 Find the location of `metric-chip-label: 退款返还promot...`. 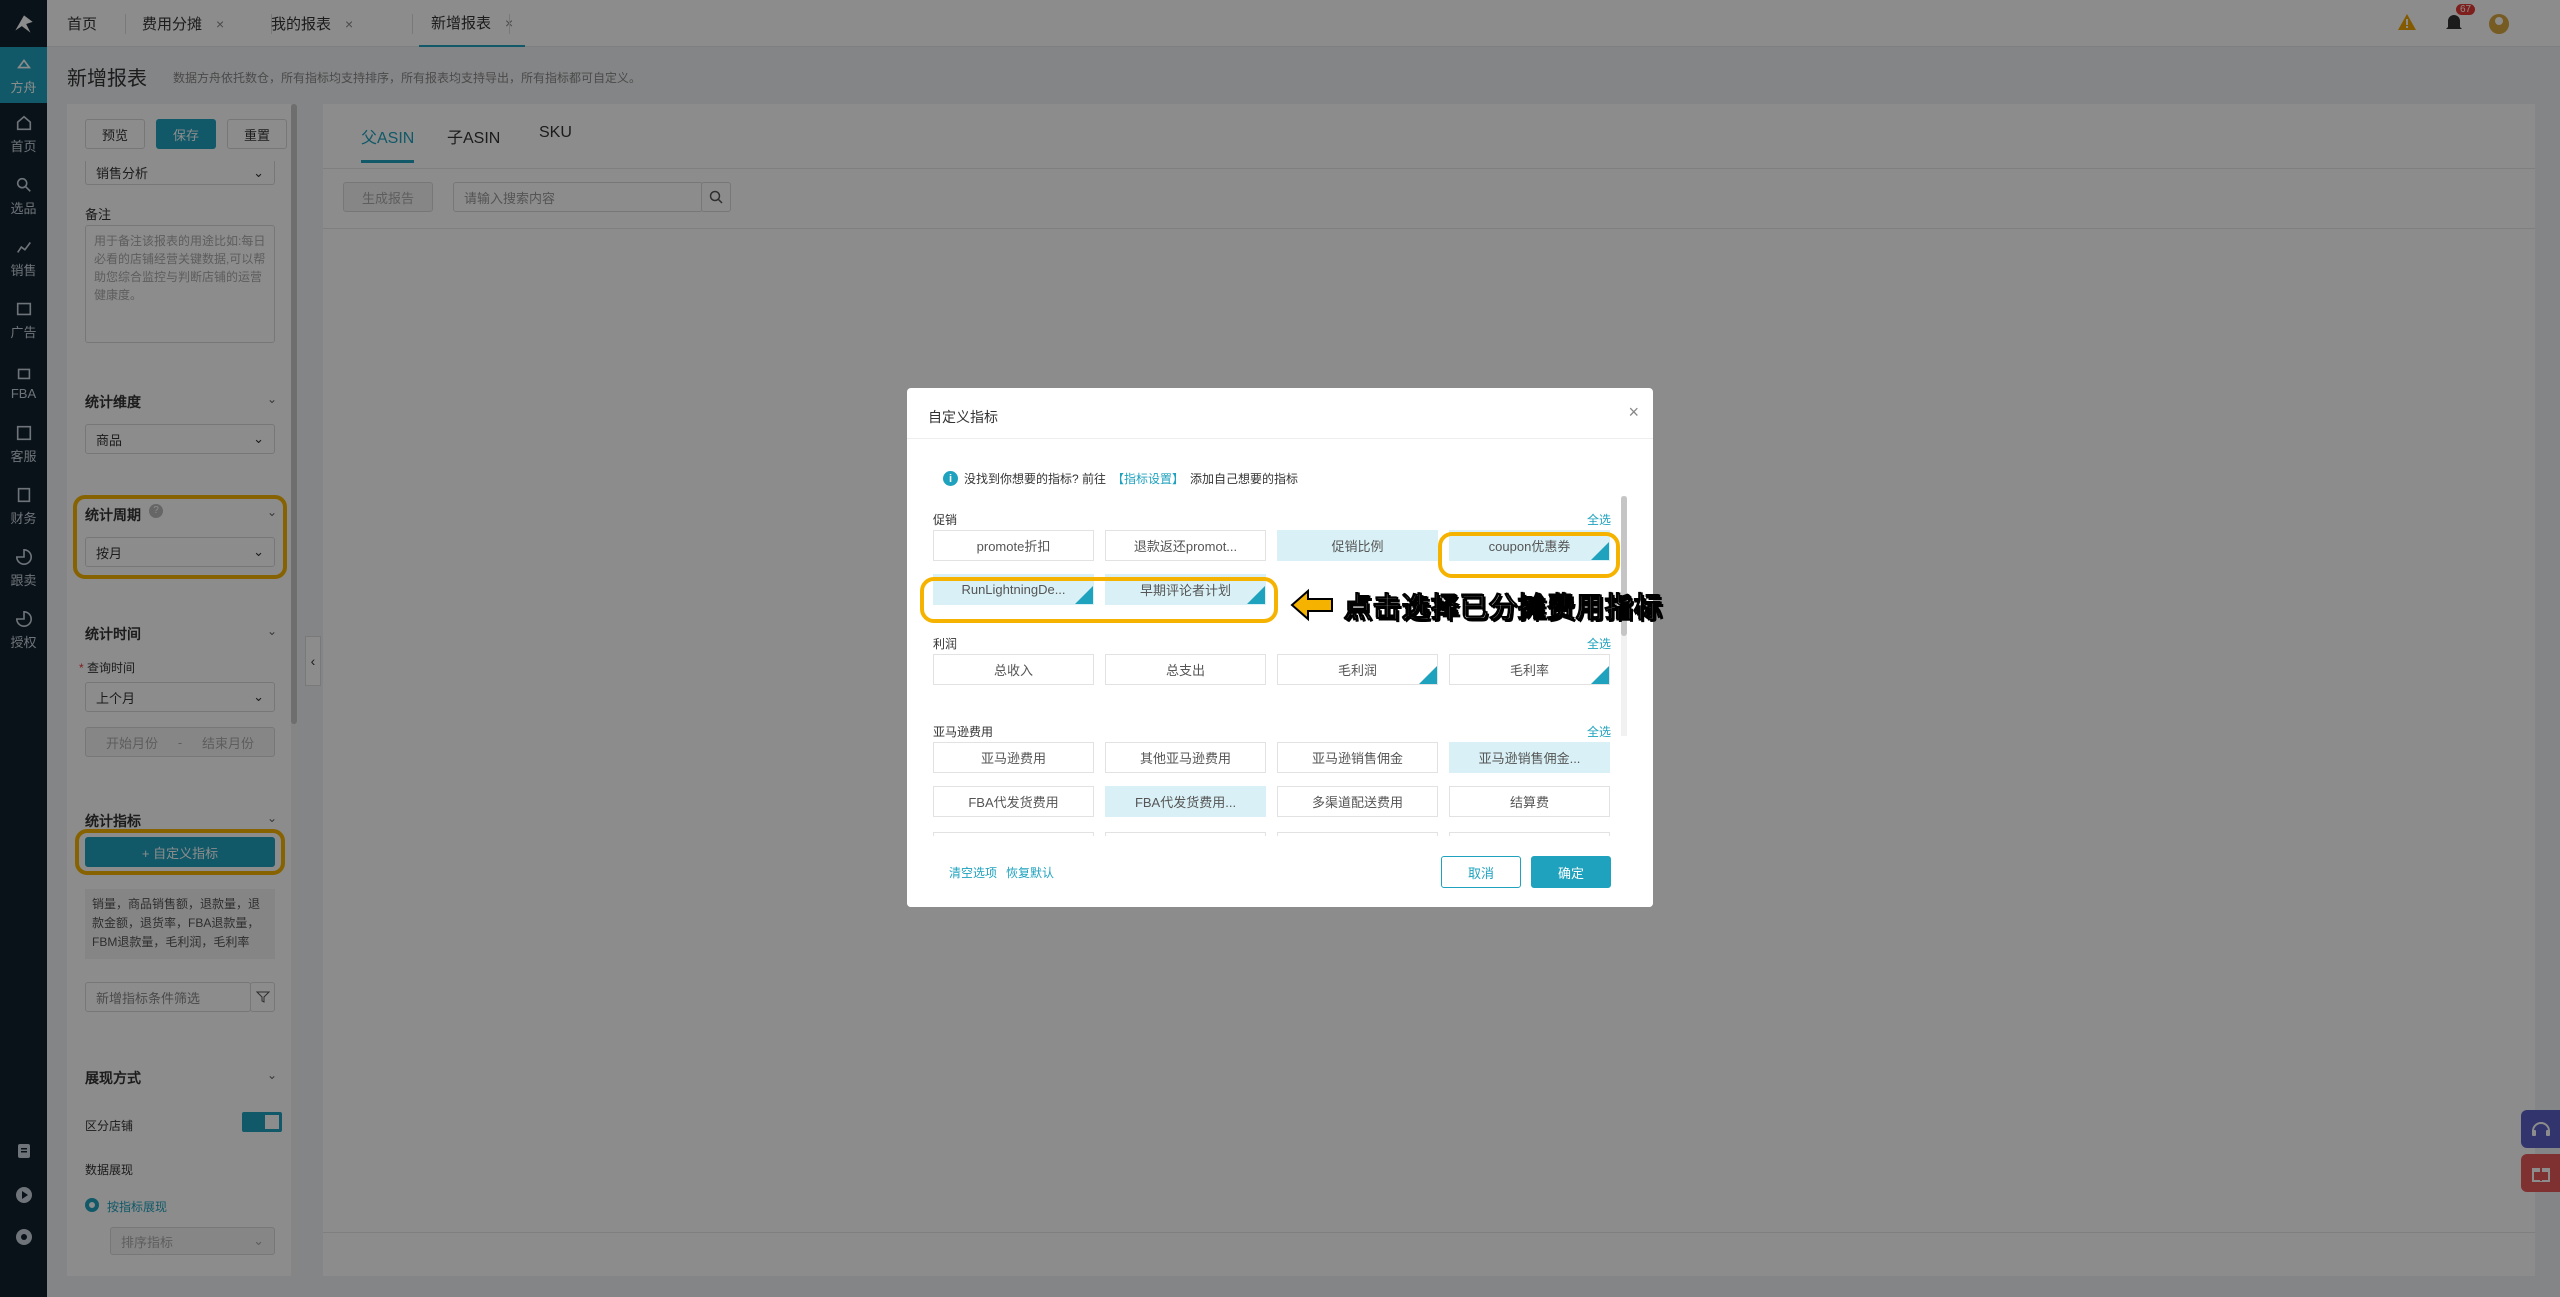

metric-chip-label: 退款返还promot... is located at coordinates (1185, 546).